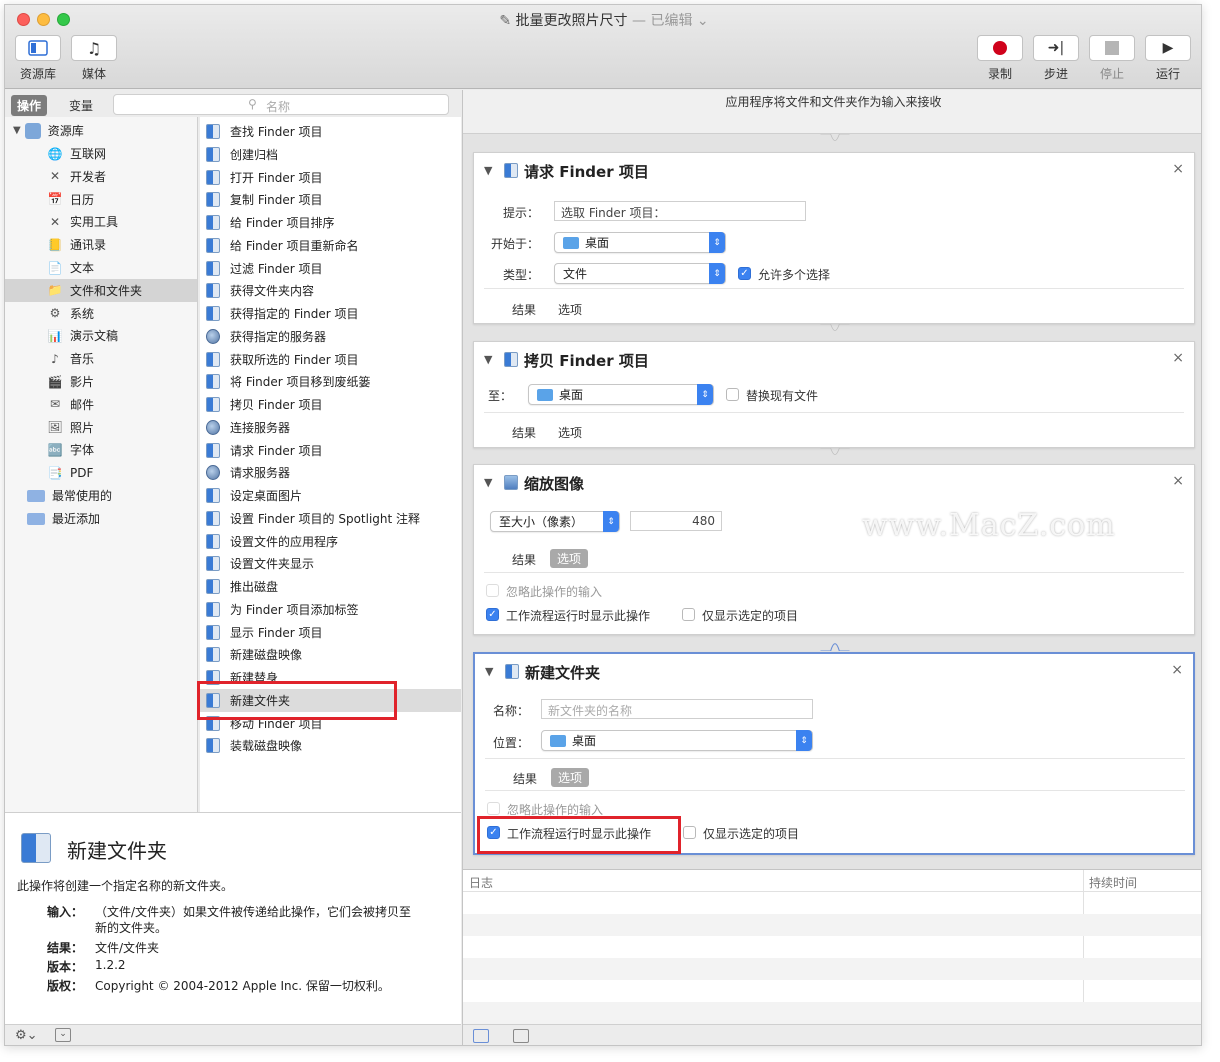  Describe the element at coordinates (330, 632) in the screenshot. I see `action-list-item: 显示 Finder 项目` at that location.